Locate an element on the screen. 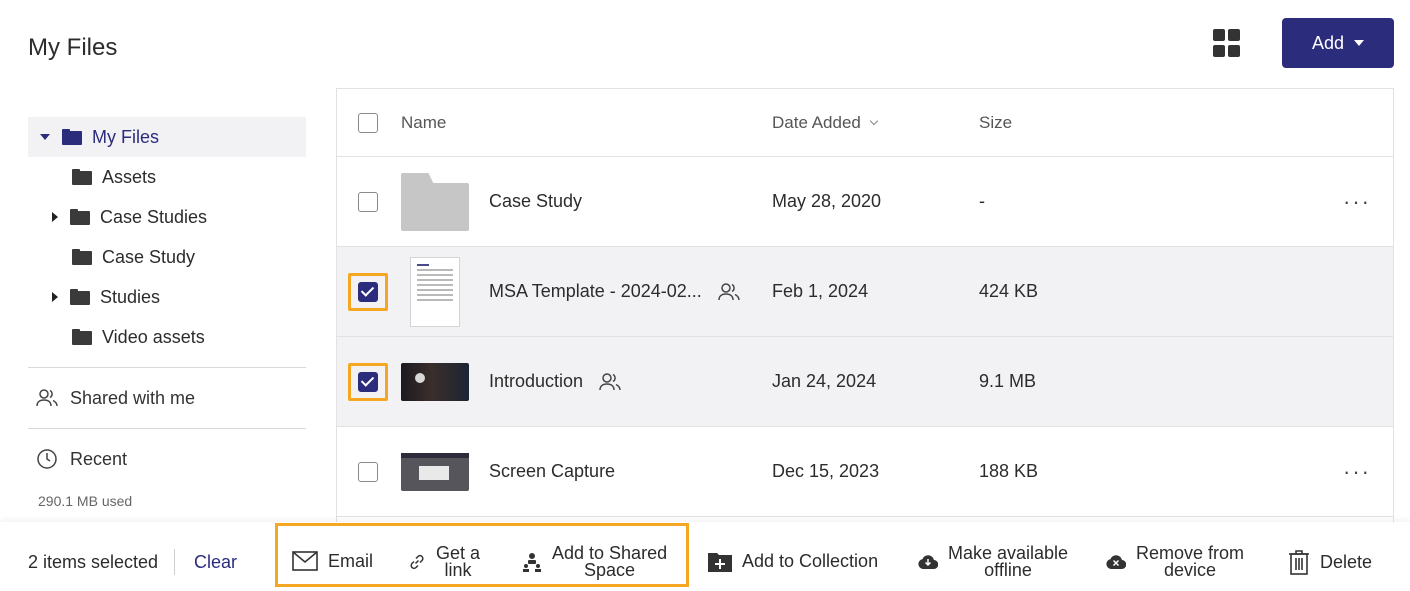 Image resolution: width=1410 pixels, height=591 pixels. sort-desc-icon is located at coordinates (874, 120).